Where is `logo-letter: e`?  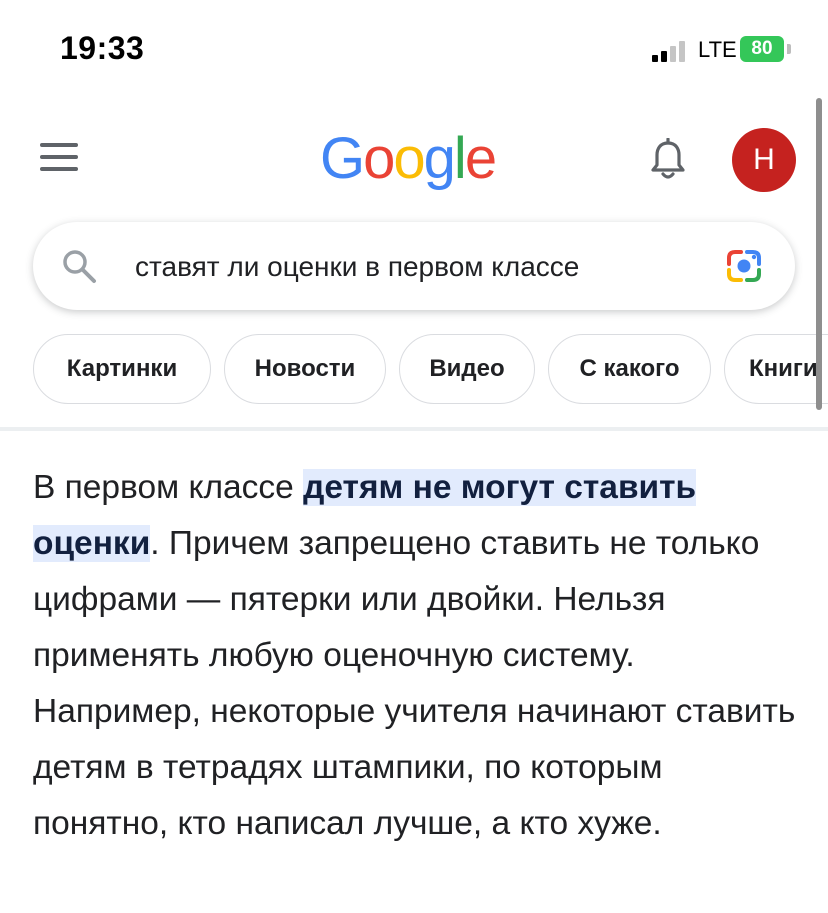
logo-letter: e is located at coordinates (480, 158).